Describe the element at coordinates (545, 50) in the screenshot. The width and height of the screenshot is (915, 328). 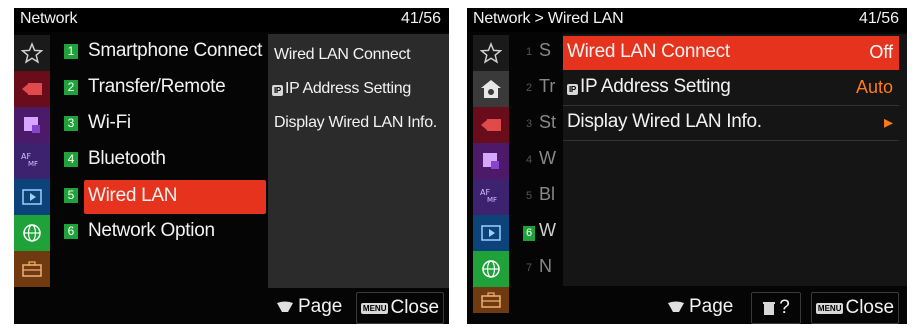
I see `stub-label: S` at that location.